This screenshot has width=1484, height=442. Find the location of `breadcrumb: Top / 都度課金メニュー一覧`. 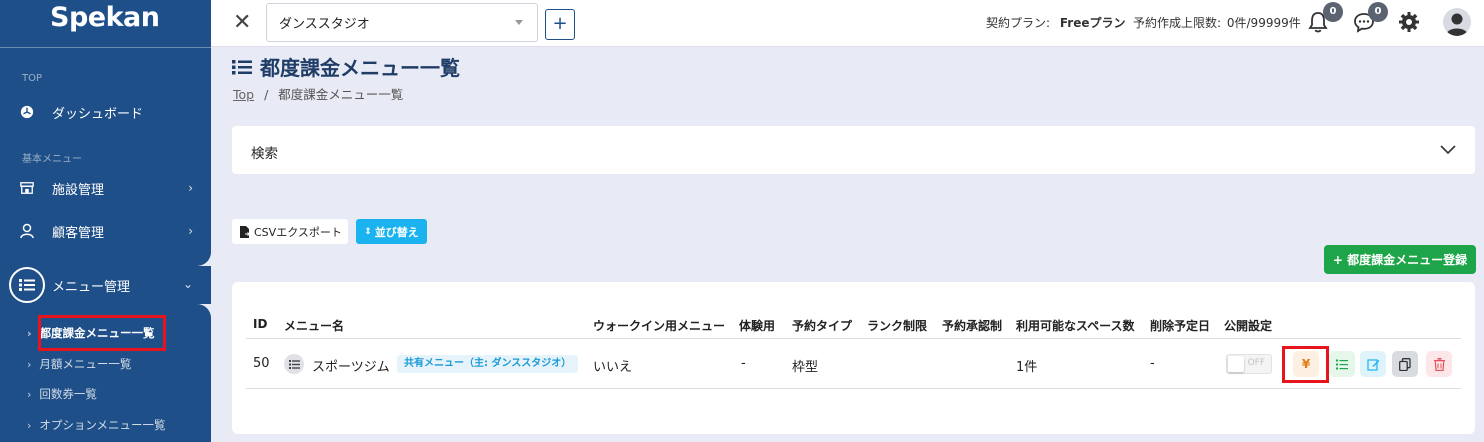

breadcrumb: Top / 都度課金メニュー一覧 is located at coordinates (318, 93).